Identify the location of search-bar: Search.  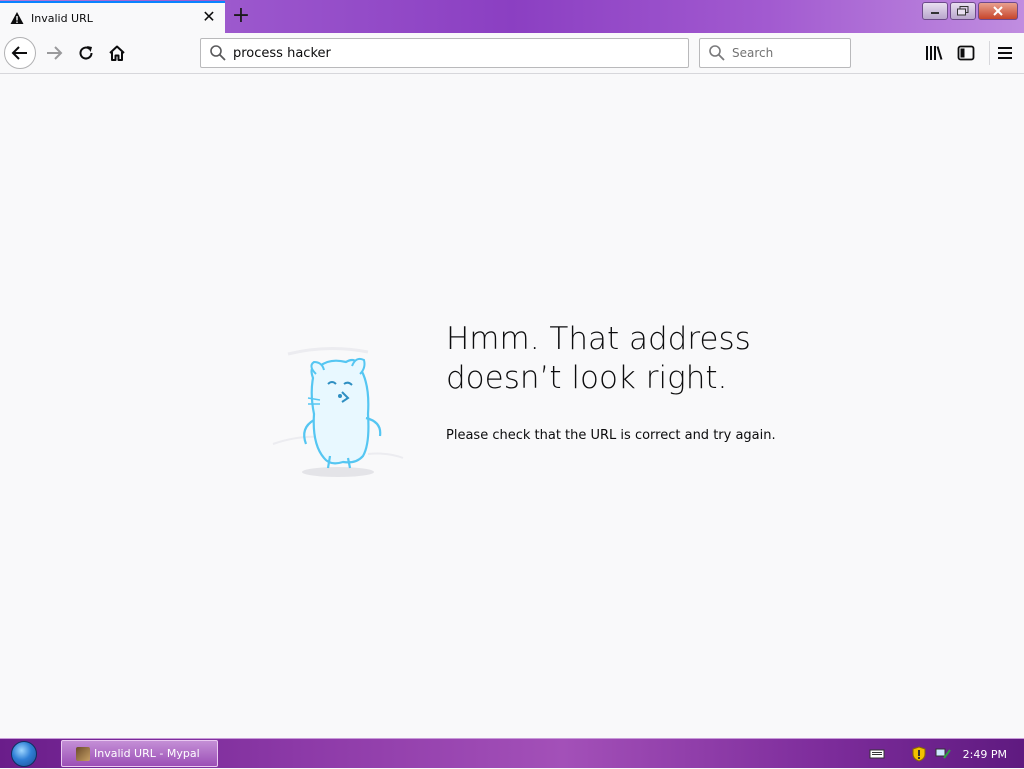
(775, 53).